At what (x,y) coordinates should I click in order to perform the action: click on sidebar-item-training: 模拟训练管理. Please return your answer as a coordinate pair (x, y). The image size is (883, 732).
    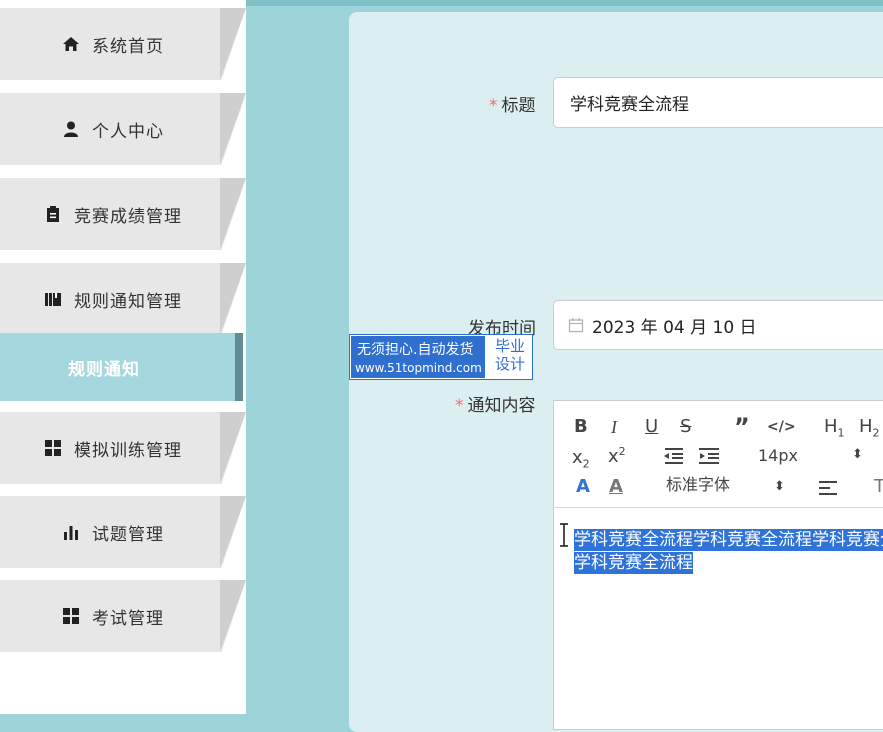
    Looking at the image, I should click on (123, 448).